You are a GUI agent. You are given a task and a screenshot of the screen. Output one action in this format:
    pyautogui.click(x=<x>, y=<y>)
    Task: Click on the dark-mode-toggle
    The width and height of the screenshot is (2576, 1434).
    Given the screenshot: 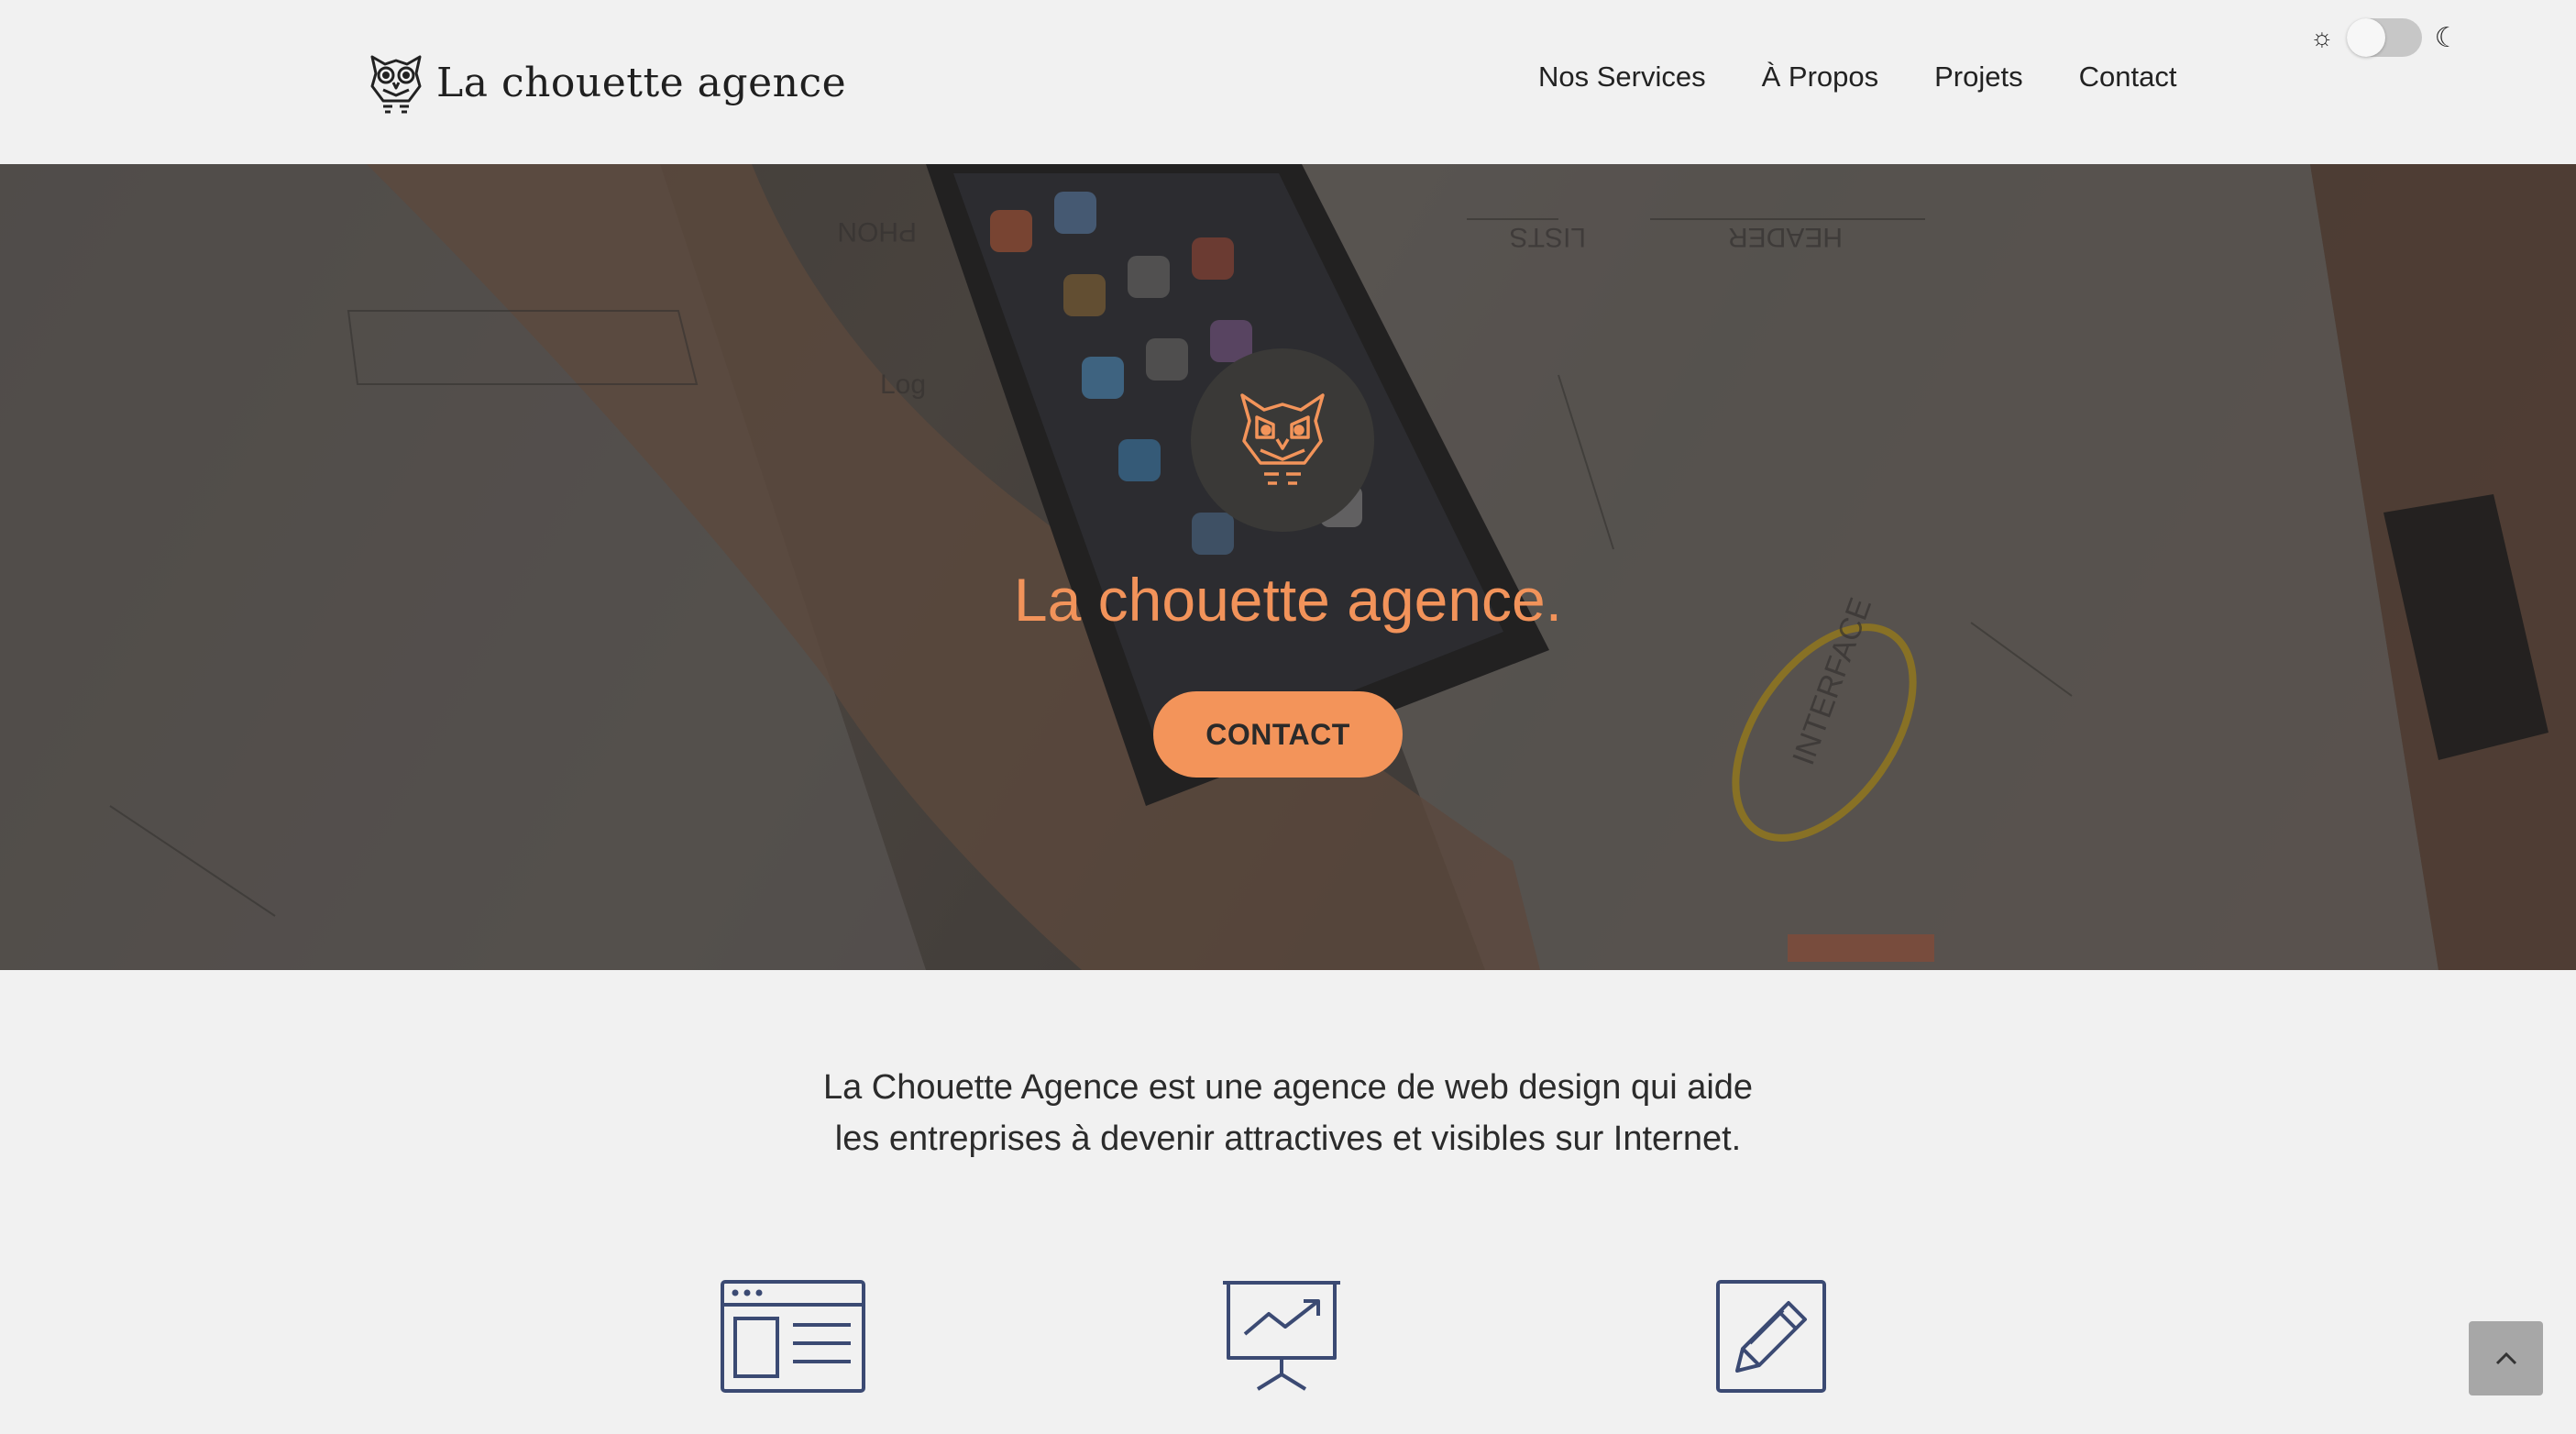 What is the action you would take?
    pyautogui.click(x=2384, y=37)
    